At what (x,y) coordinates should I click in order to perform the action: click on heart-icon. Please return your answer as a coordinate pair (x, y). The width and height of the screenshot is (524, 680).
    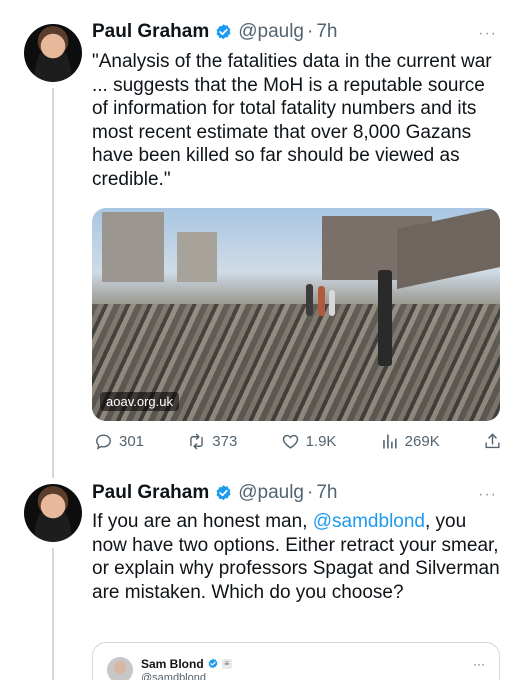
    Looking at the image, I should click on (290, 441).